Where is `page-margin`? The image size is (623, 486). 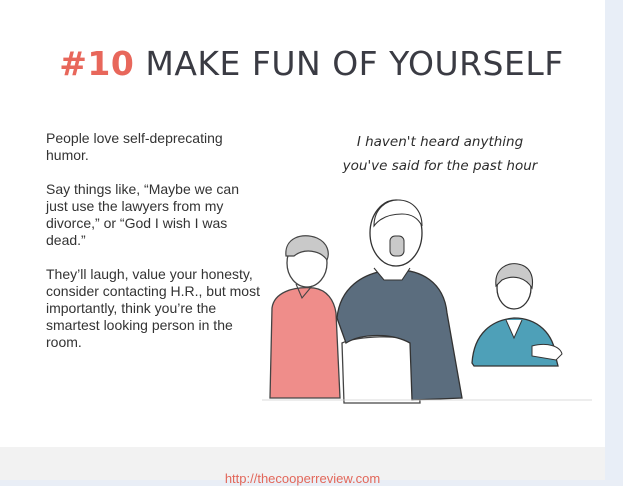
page-margin is located at coordinates (614, 240).